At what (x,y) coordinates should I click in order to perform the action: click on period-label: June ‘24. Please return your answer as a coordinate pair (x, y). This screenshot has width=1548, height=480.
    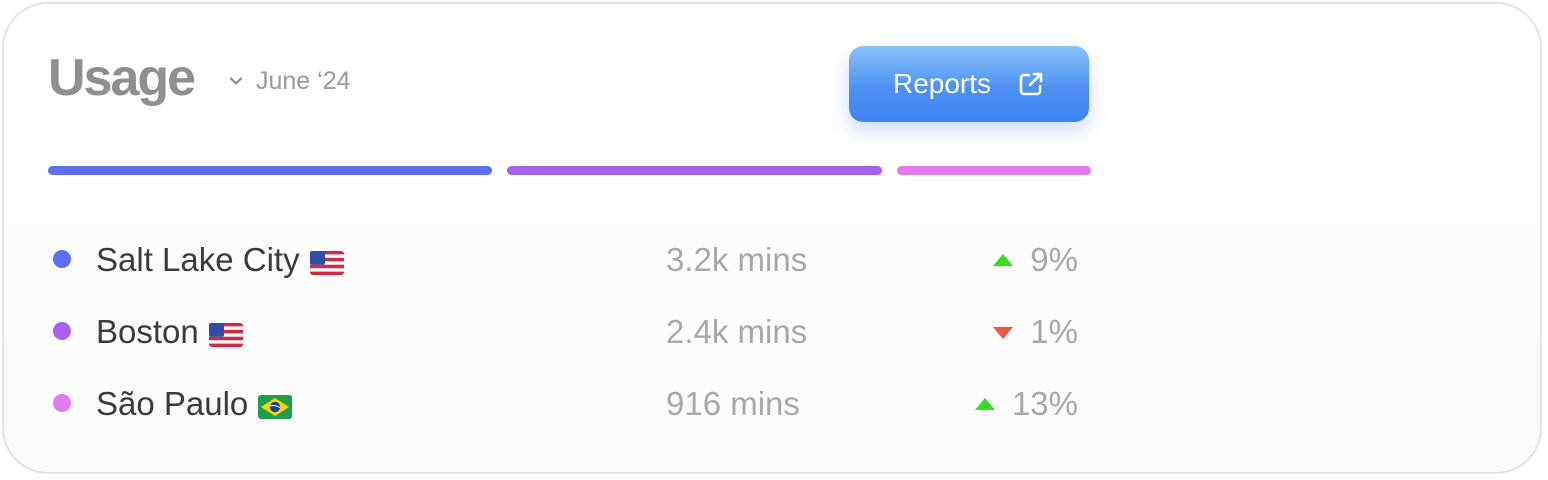
    Looking at the image, I should click on (303, 81).